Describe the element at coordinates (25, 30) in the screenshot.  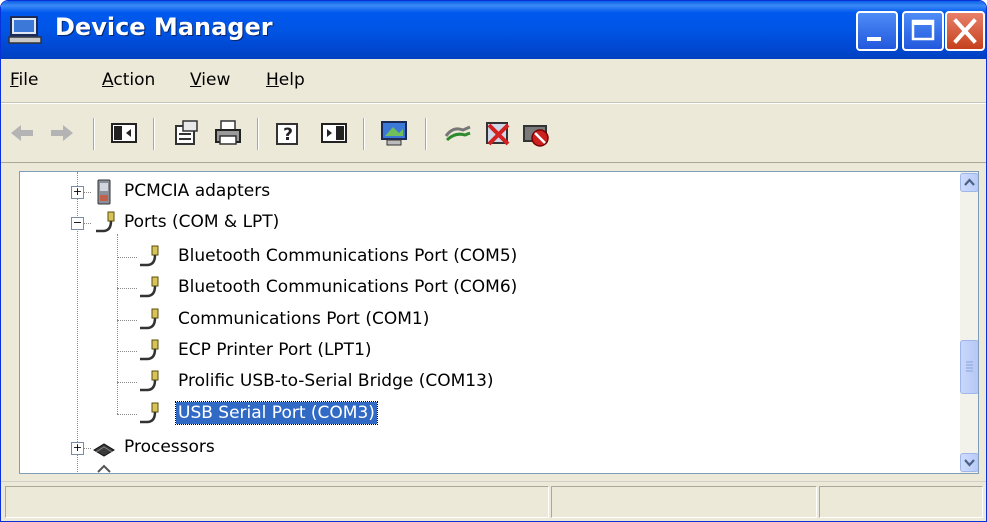
I see `computer-icon` at that location.